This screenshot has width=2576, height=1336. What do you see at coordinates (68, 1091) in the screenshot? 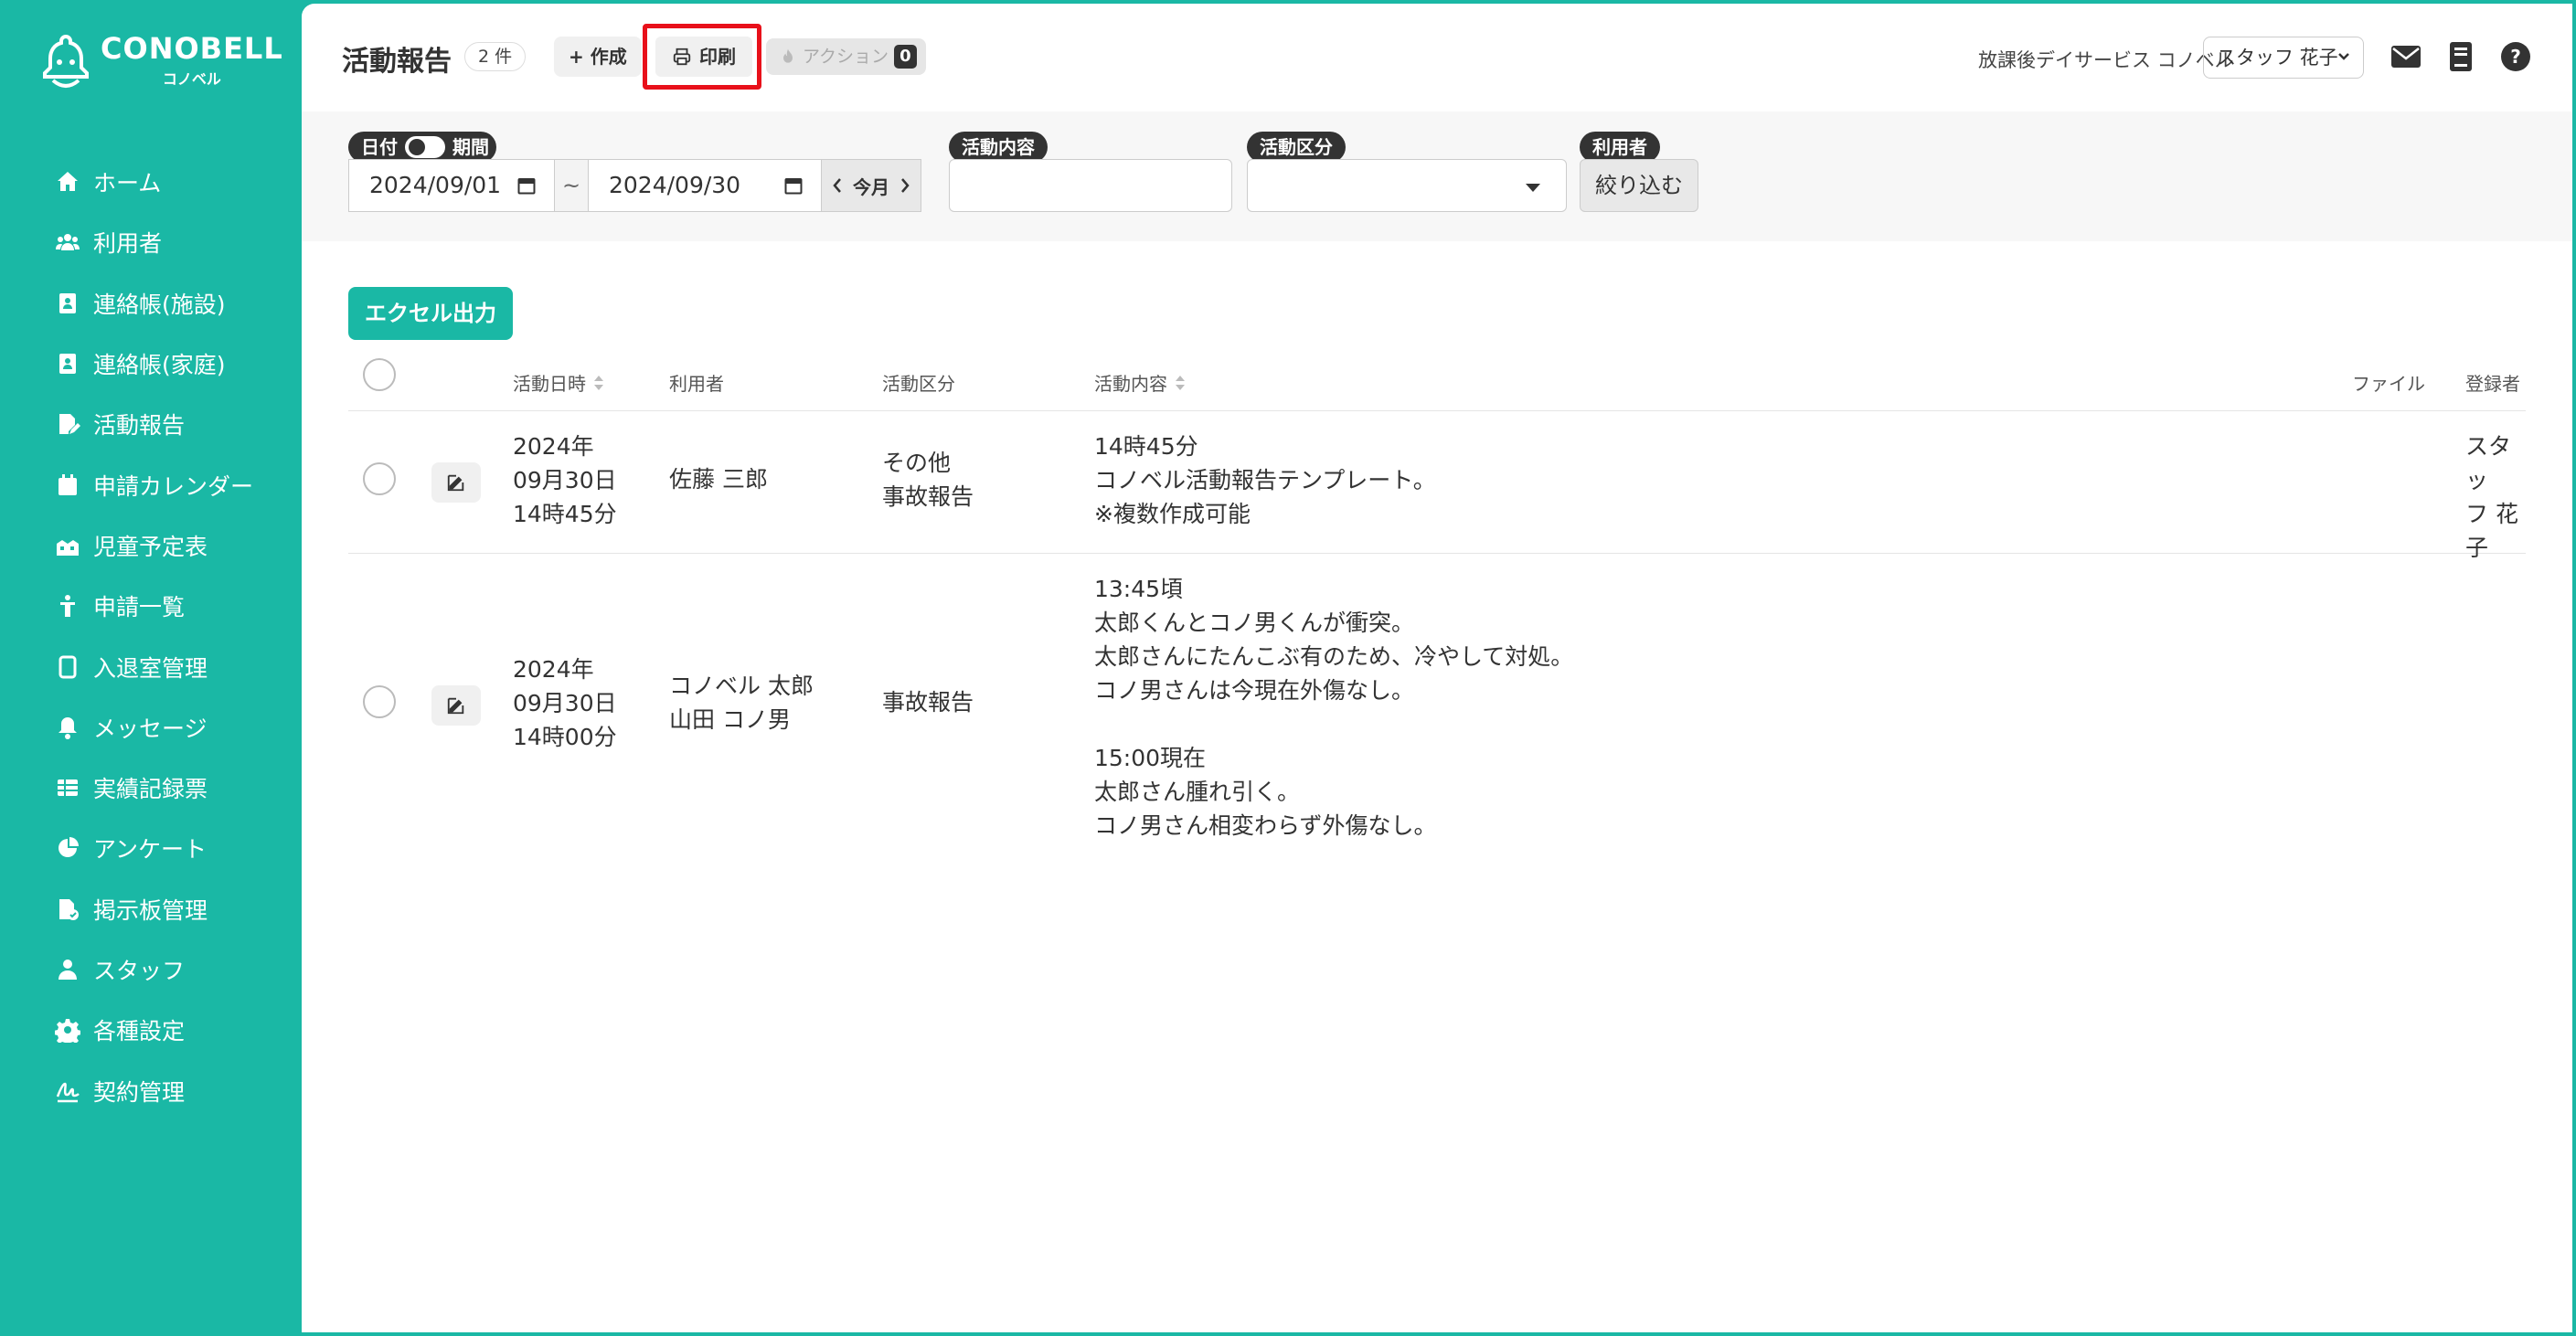
I see `signature-icon` at bounding box center [68, 1091].